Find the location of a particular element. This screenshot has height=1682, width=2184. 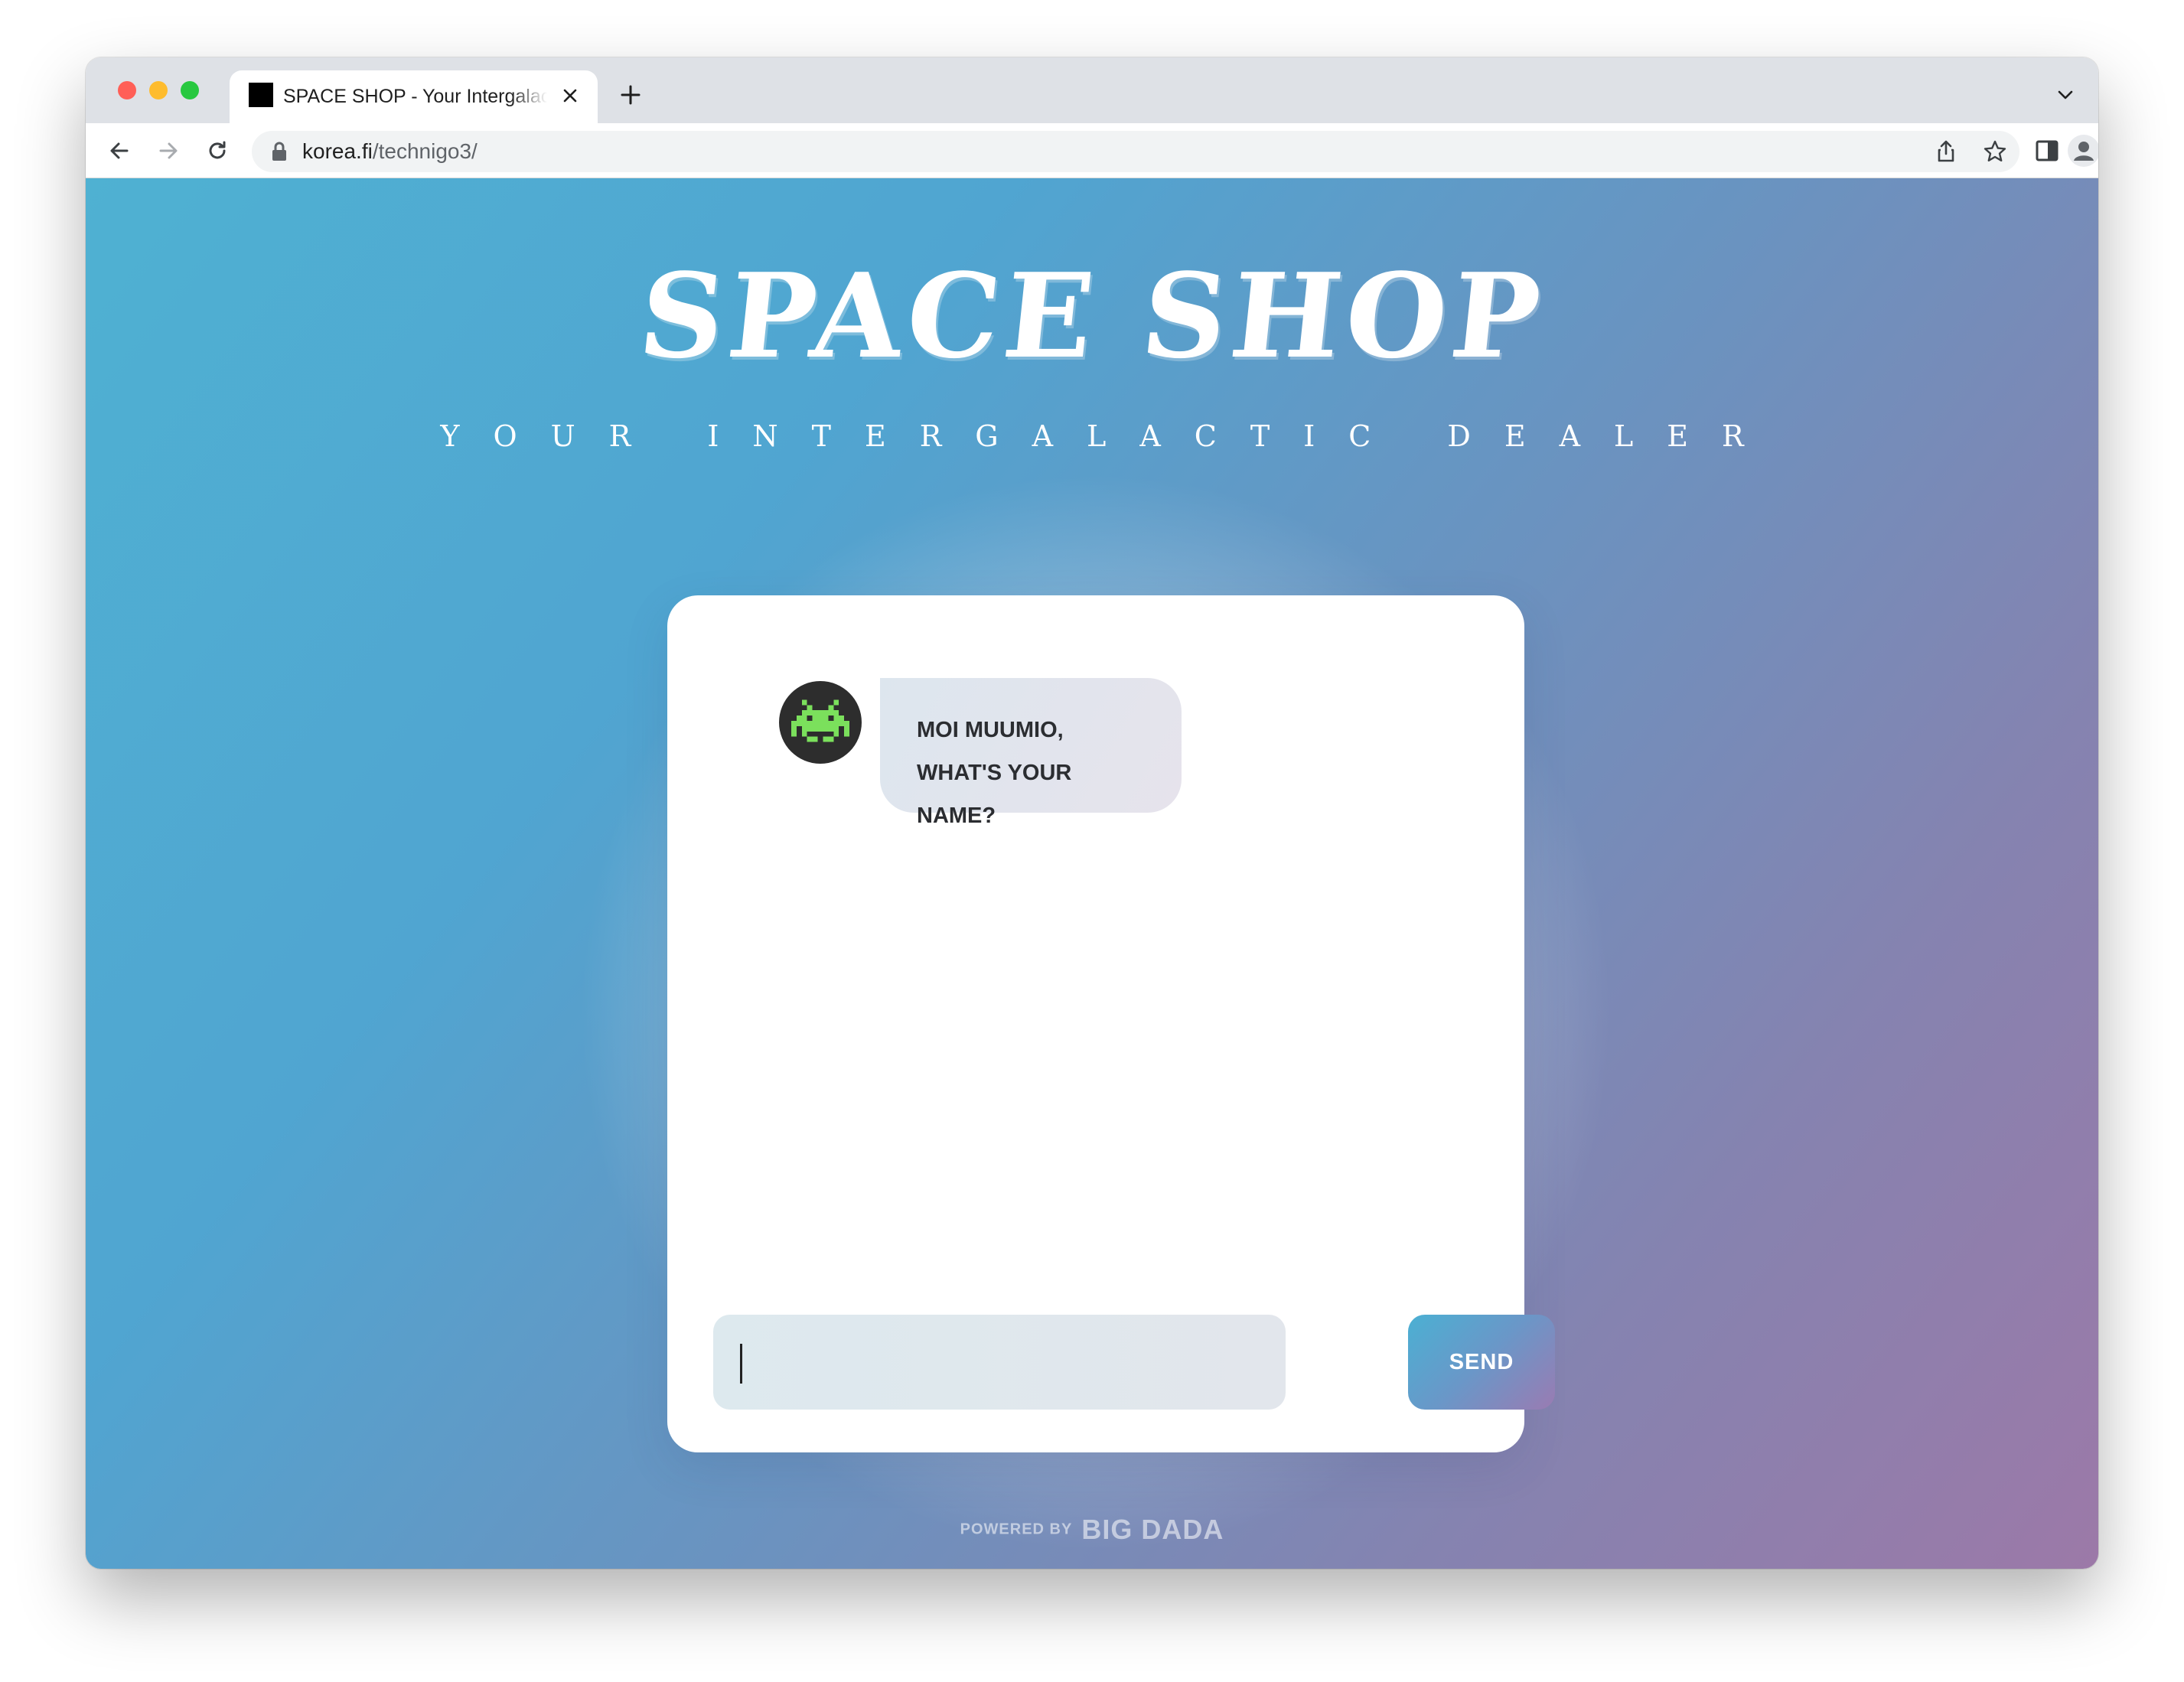

text-caret is located at coordinates (741, 1364).